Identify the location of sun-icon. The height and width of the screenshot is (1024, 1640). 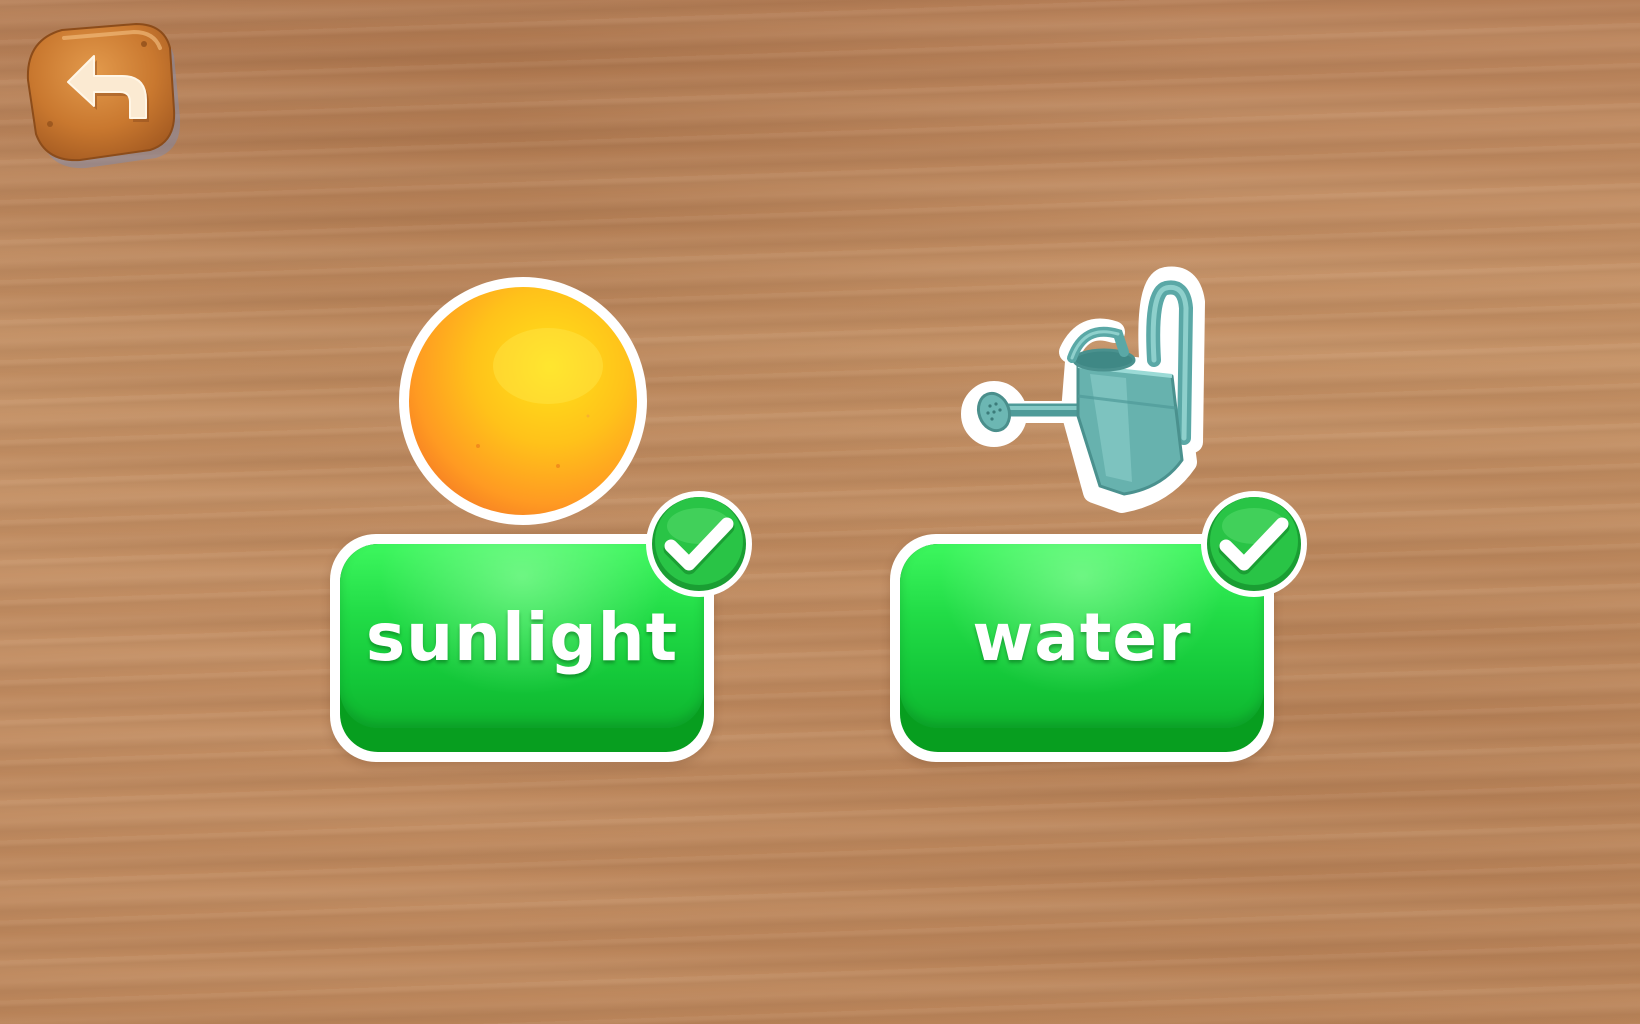
(523, 401).